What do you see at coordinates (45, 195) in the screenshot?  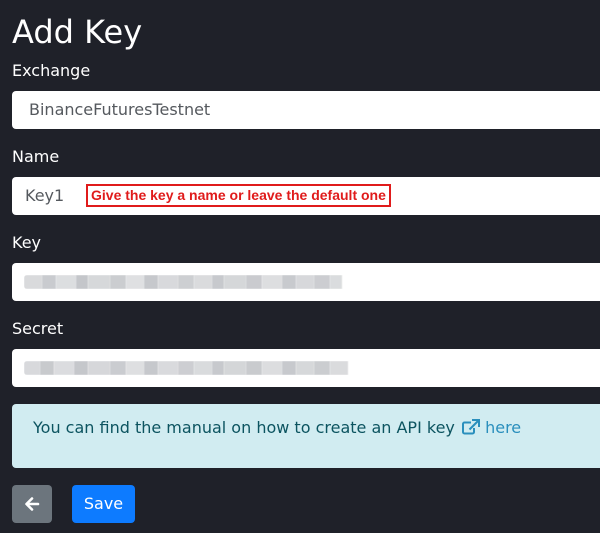 I see `name-value: Key1` at bounding box center [45, 195].